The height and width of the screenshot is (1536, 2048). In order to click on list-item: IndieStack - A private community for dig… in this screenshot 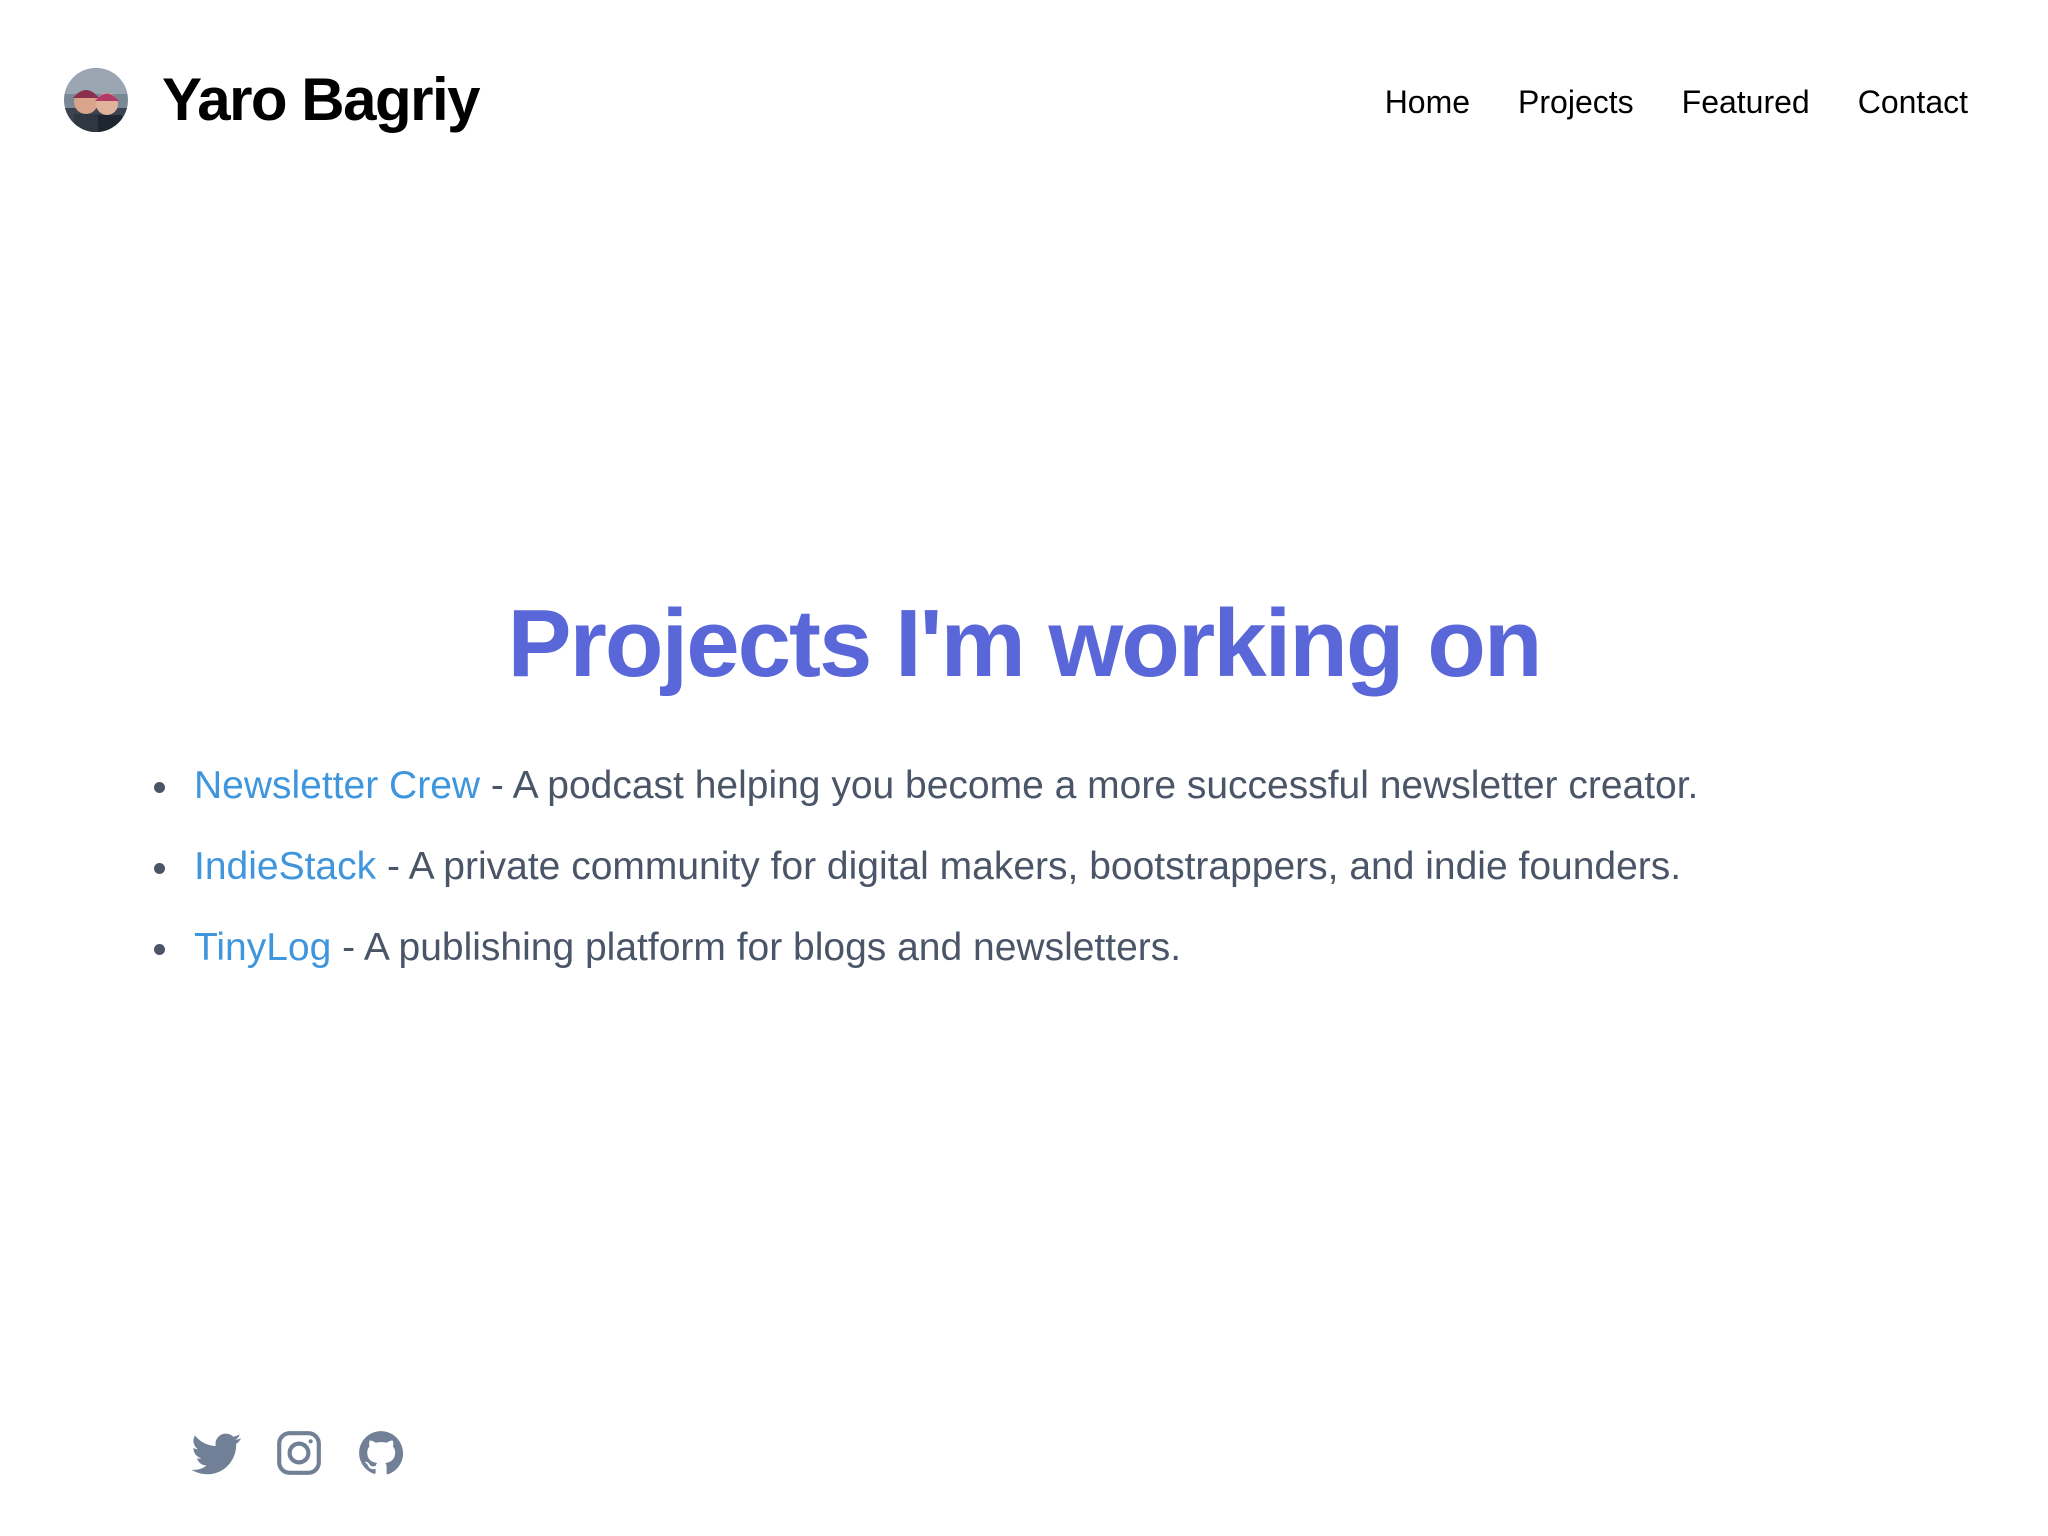, I will do `click(924, 867)`.